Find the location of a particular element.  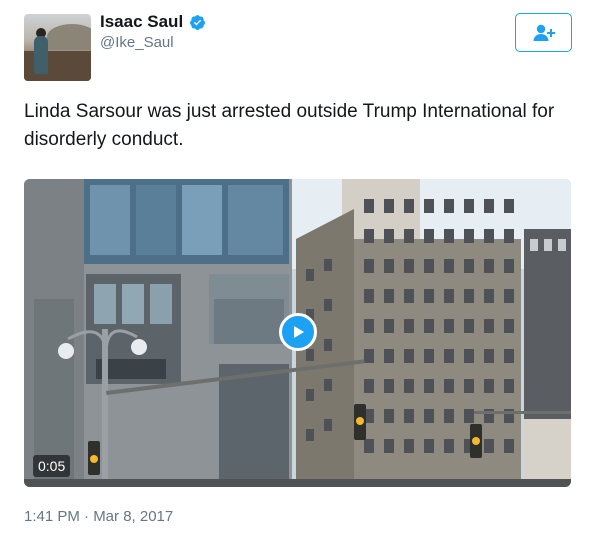

play-icon is located at coordinates (299, 332).